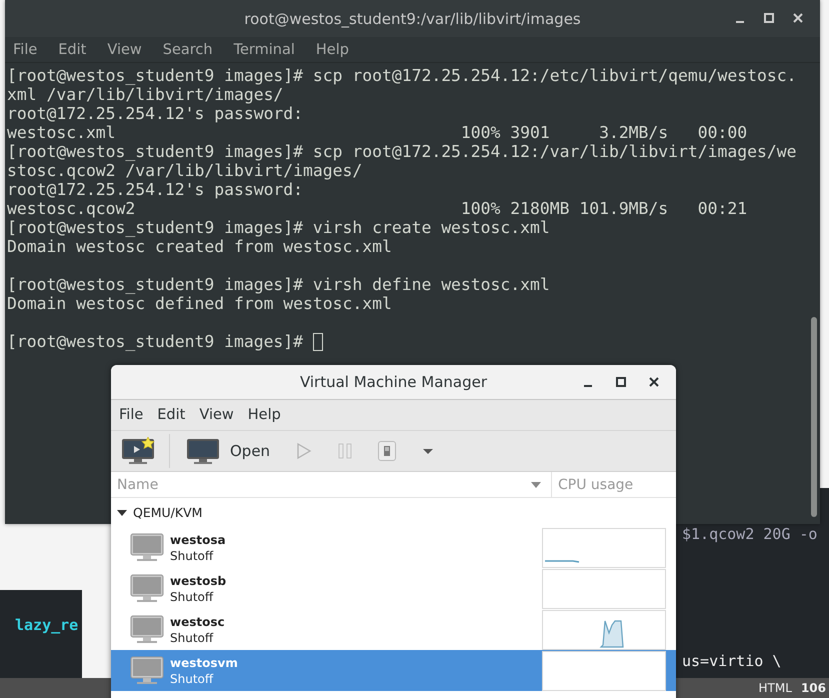 This screenshot has width=829, height=698. I want to click on caret-icon, so click(428, 451).